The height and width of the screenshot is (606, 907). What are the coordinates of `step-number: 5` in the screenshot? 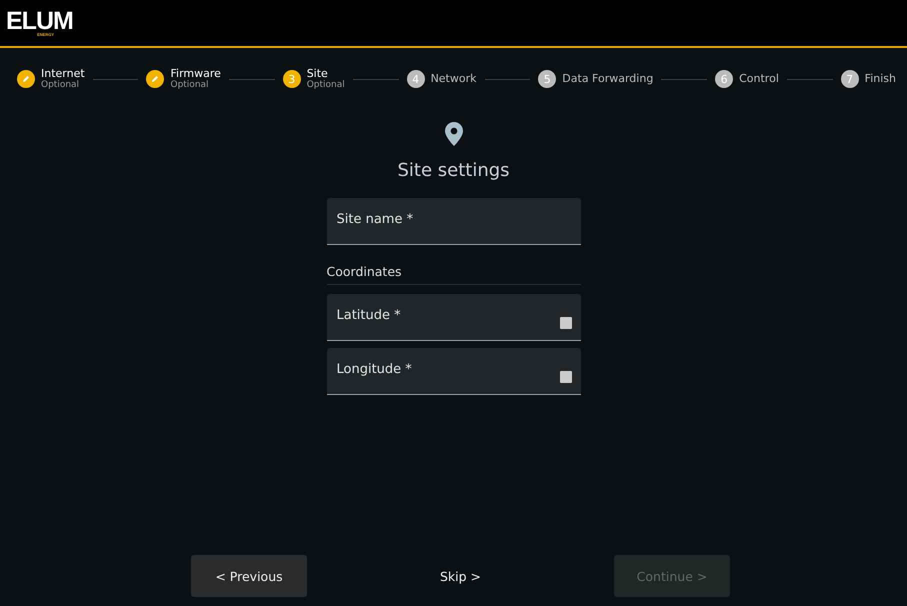 It's located at (547, 79).